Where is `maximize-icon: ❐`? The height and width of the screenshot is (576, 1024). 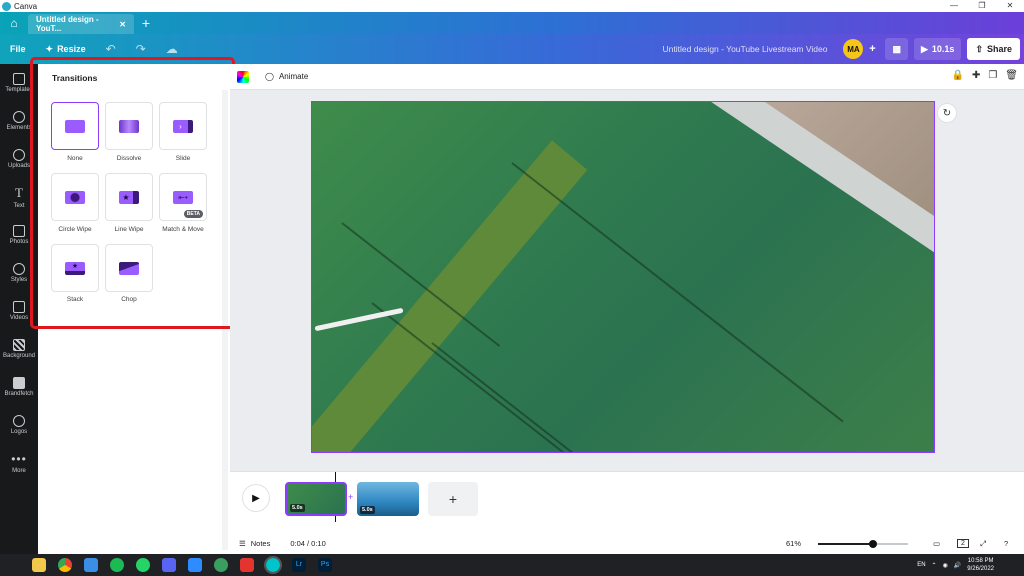
maximize-icon: ❐ is located at coordinates (982, 6).